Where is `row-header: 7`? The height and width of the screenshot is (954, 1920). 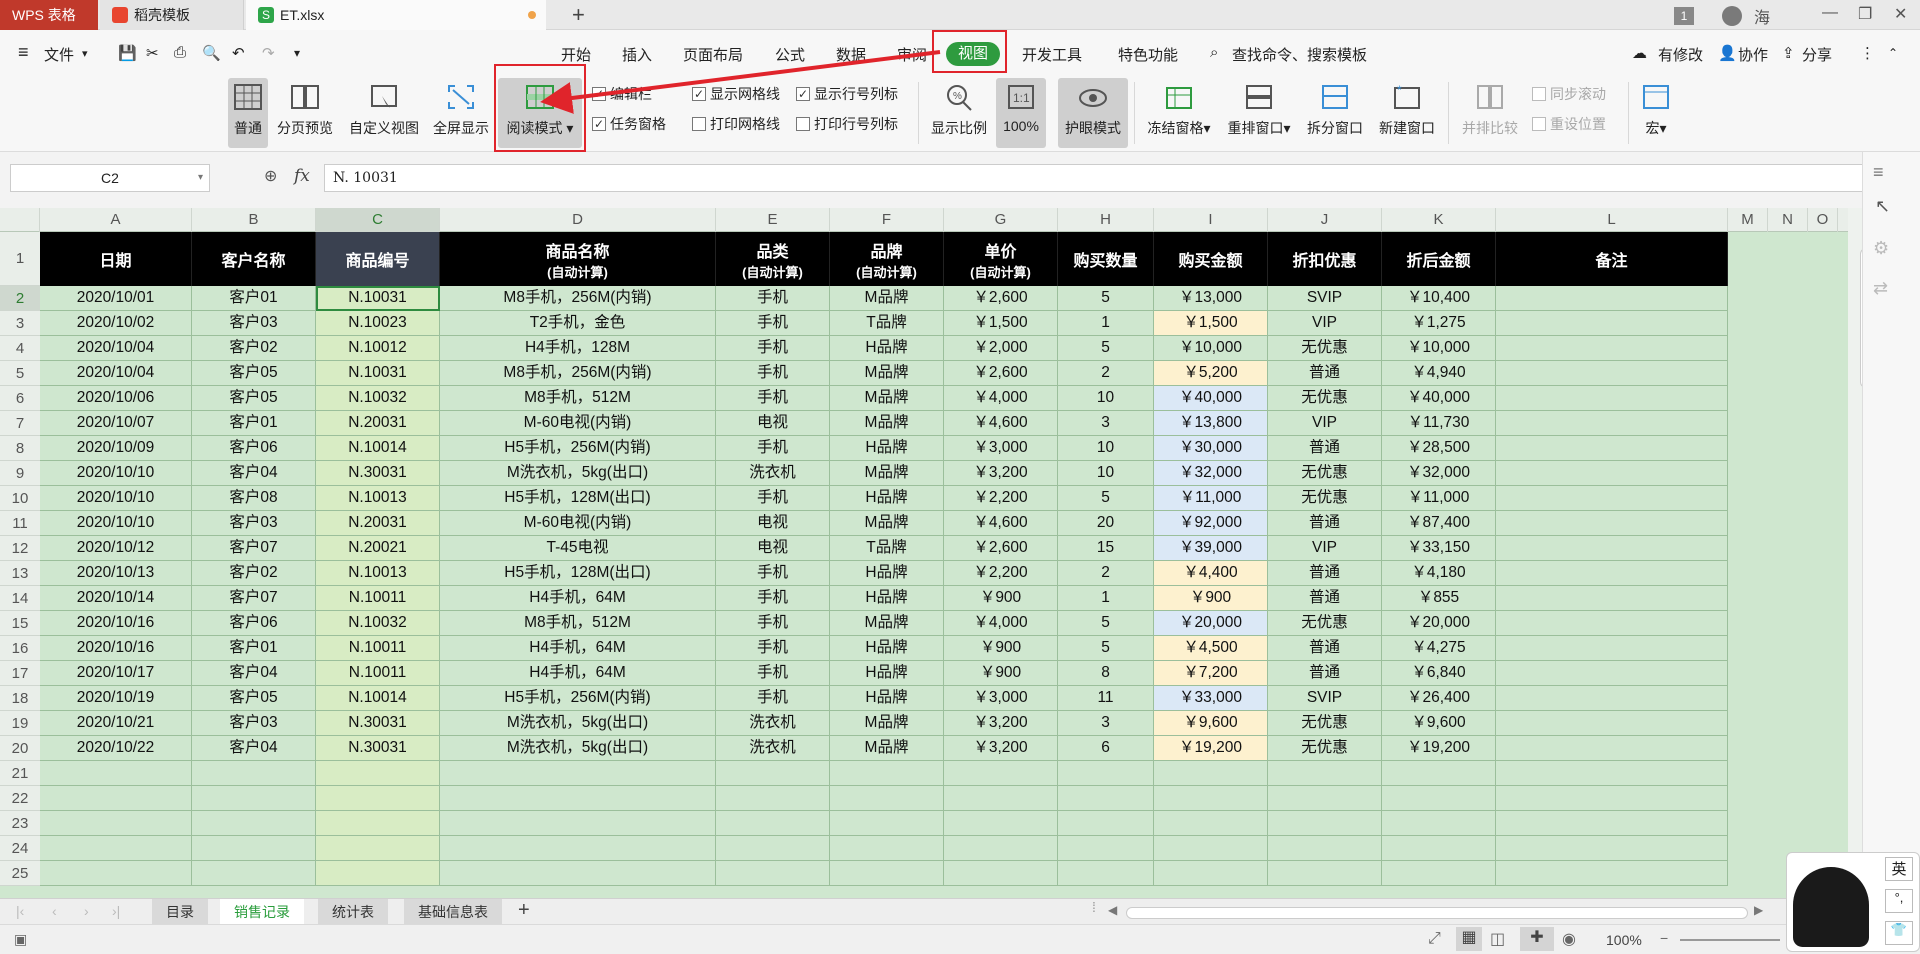
row-header: 7 is located at coordinates (20, 423).